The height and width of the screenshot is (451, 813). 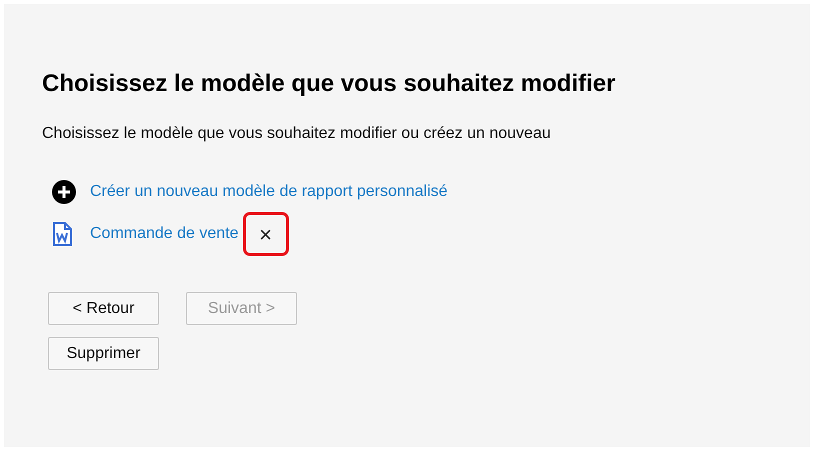 What do you see at coordinates (103, 308) in the screenshot?
I see `action-button: < Retour` at bounding box center [103, 308].